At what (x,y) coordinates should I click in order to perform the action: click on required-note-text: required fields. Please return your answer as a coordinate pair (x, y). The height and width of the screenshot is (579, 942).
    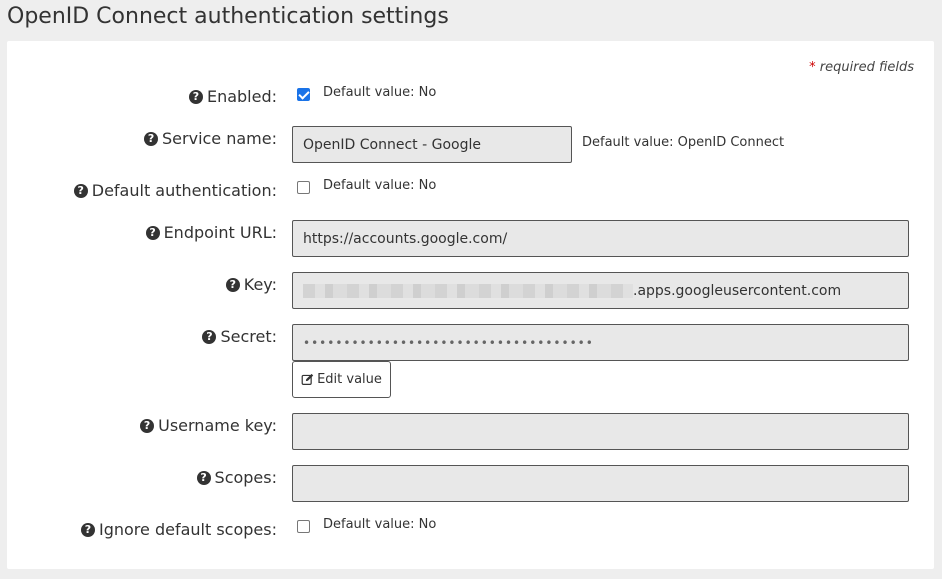
    Looking at the image, I should click on (866, 67).